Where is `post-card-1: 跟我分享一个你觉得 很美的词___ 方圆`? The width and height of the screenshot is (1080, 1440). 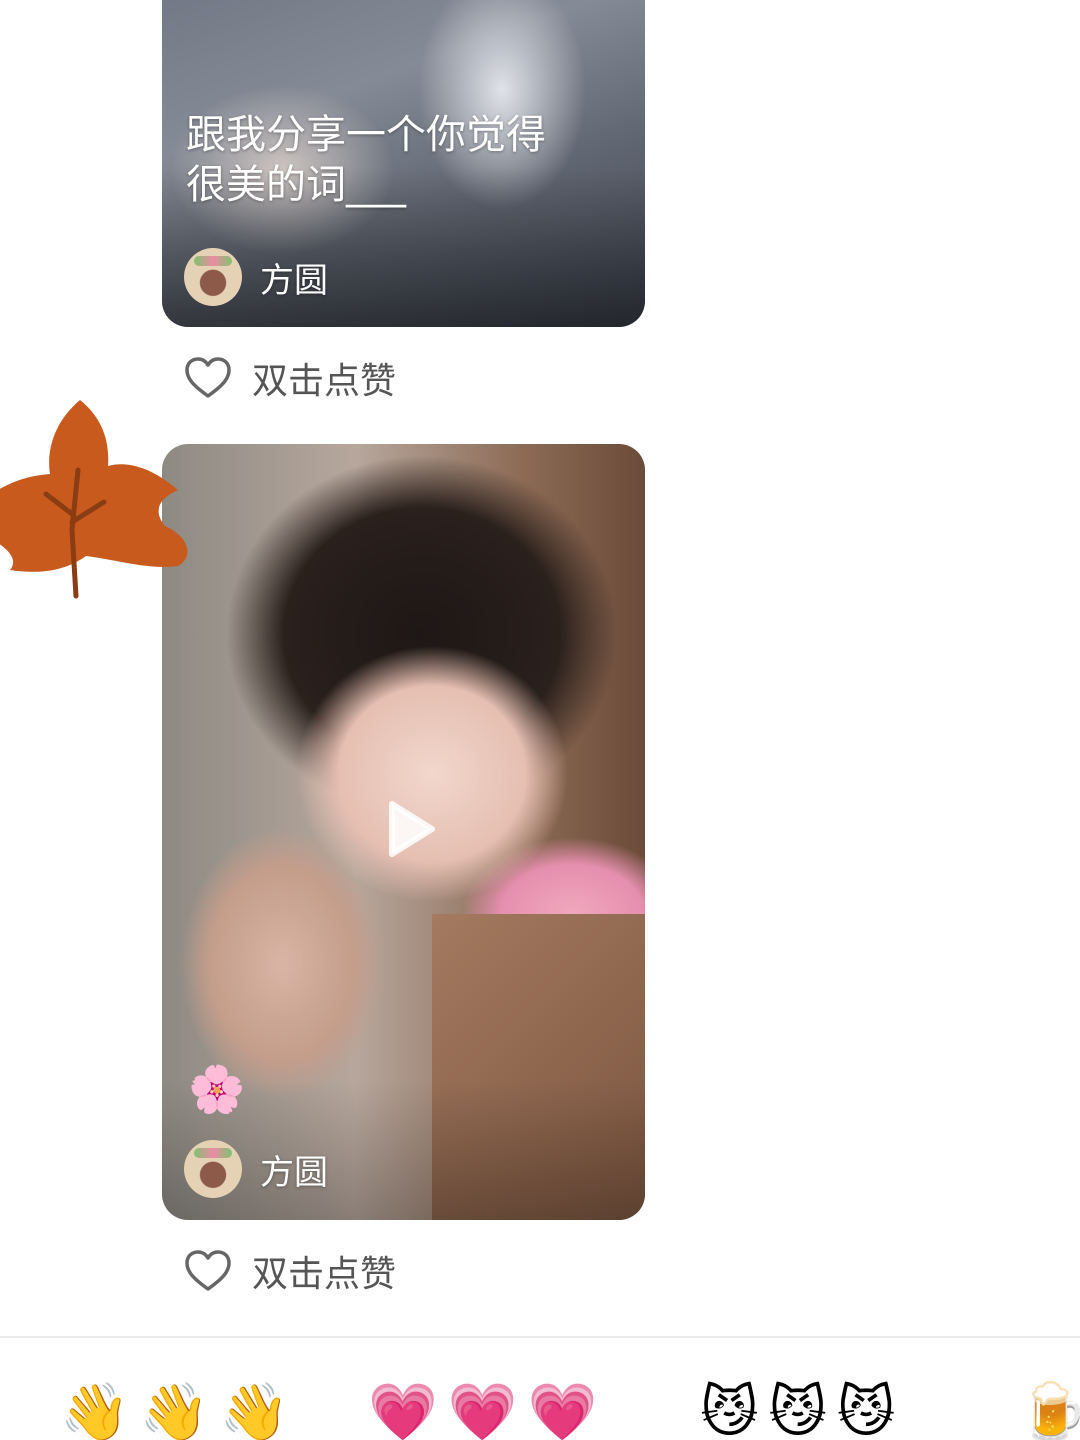
post-card-1: 跟我分享一个你觉得 很美的词___ 方圆 is located at coordinates (403, 163).